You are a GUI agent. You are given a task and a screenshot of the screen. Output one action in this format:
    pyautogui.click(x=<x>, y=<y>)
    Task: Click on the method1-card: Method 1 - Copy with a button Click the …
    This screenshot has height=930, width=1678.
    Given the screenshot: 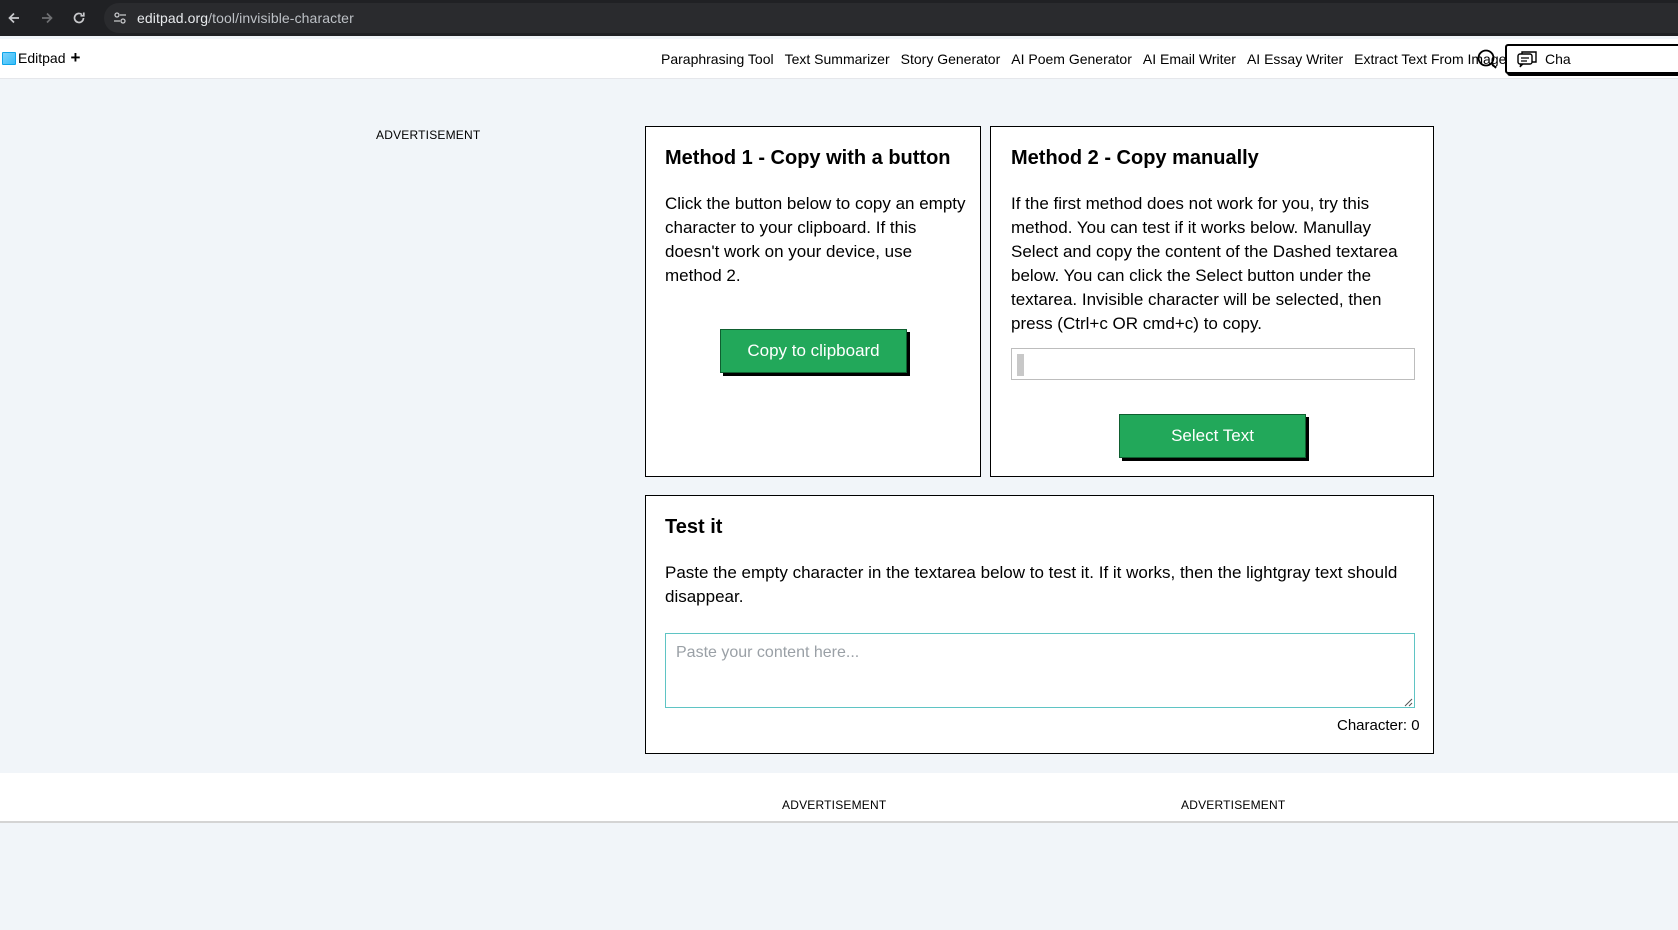 What is the action you would take?
    pyautogui.click(x=813, y=301)
    